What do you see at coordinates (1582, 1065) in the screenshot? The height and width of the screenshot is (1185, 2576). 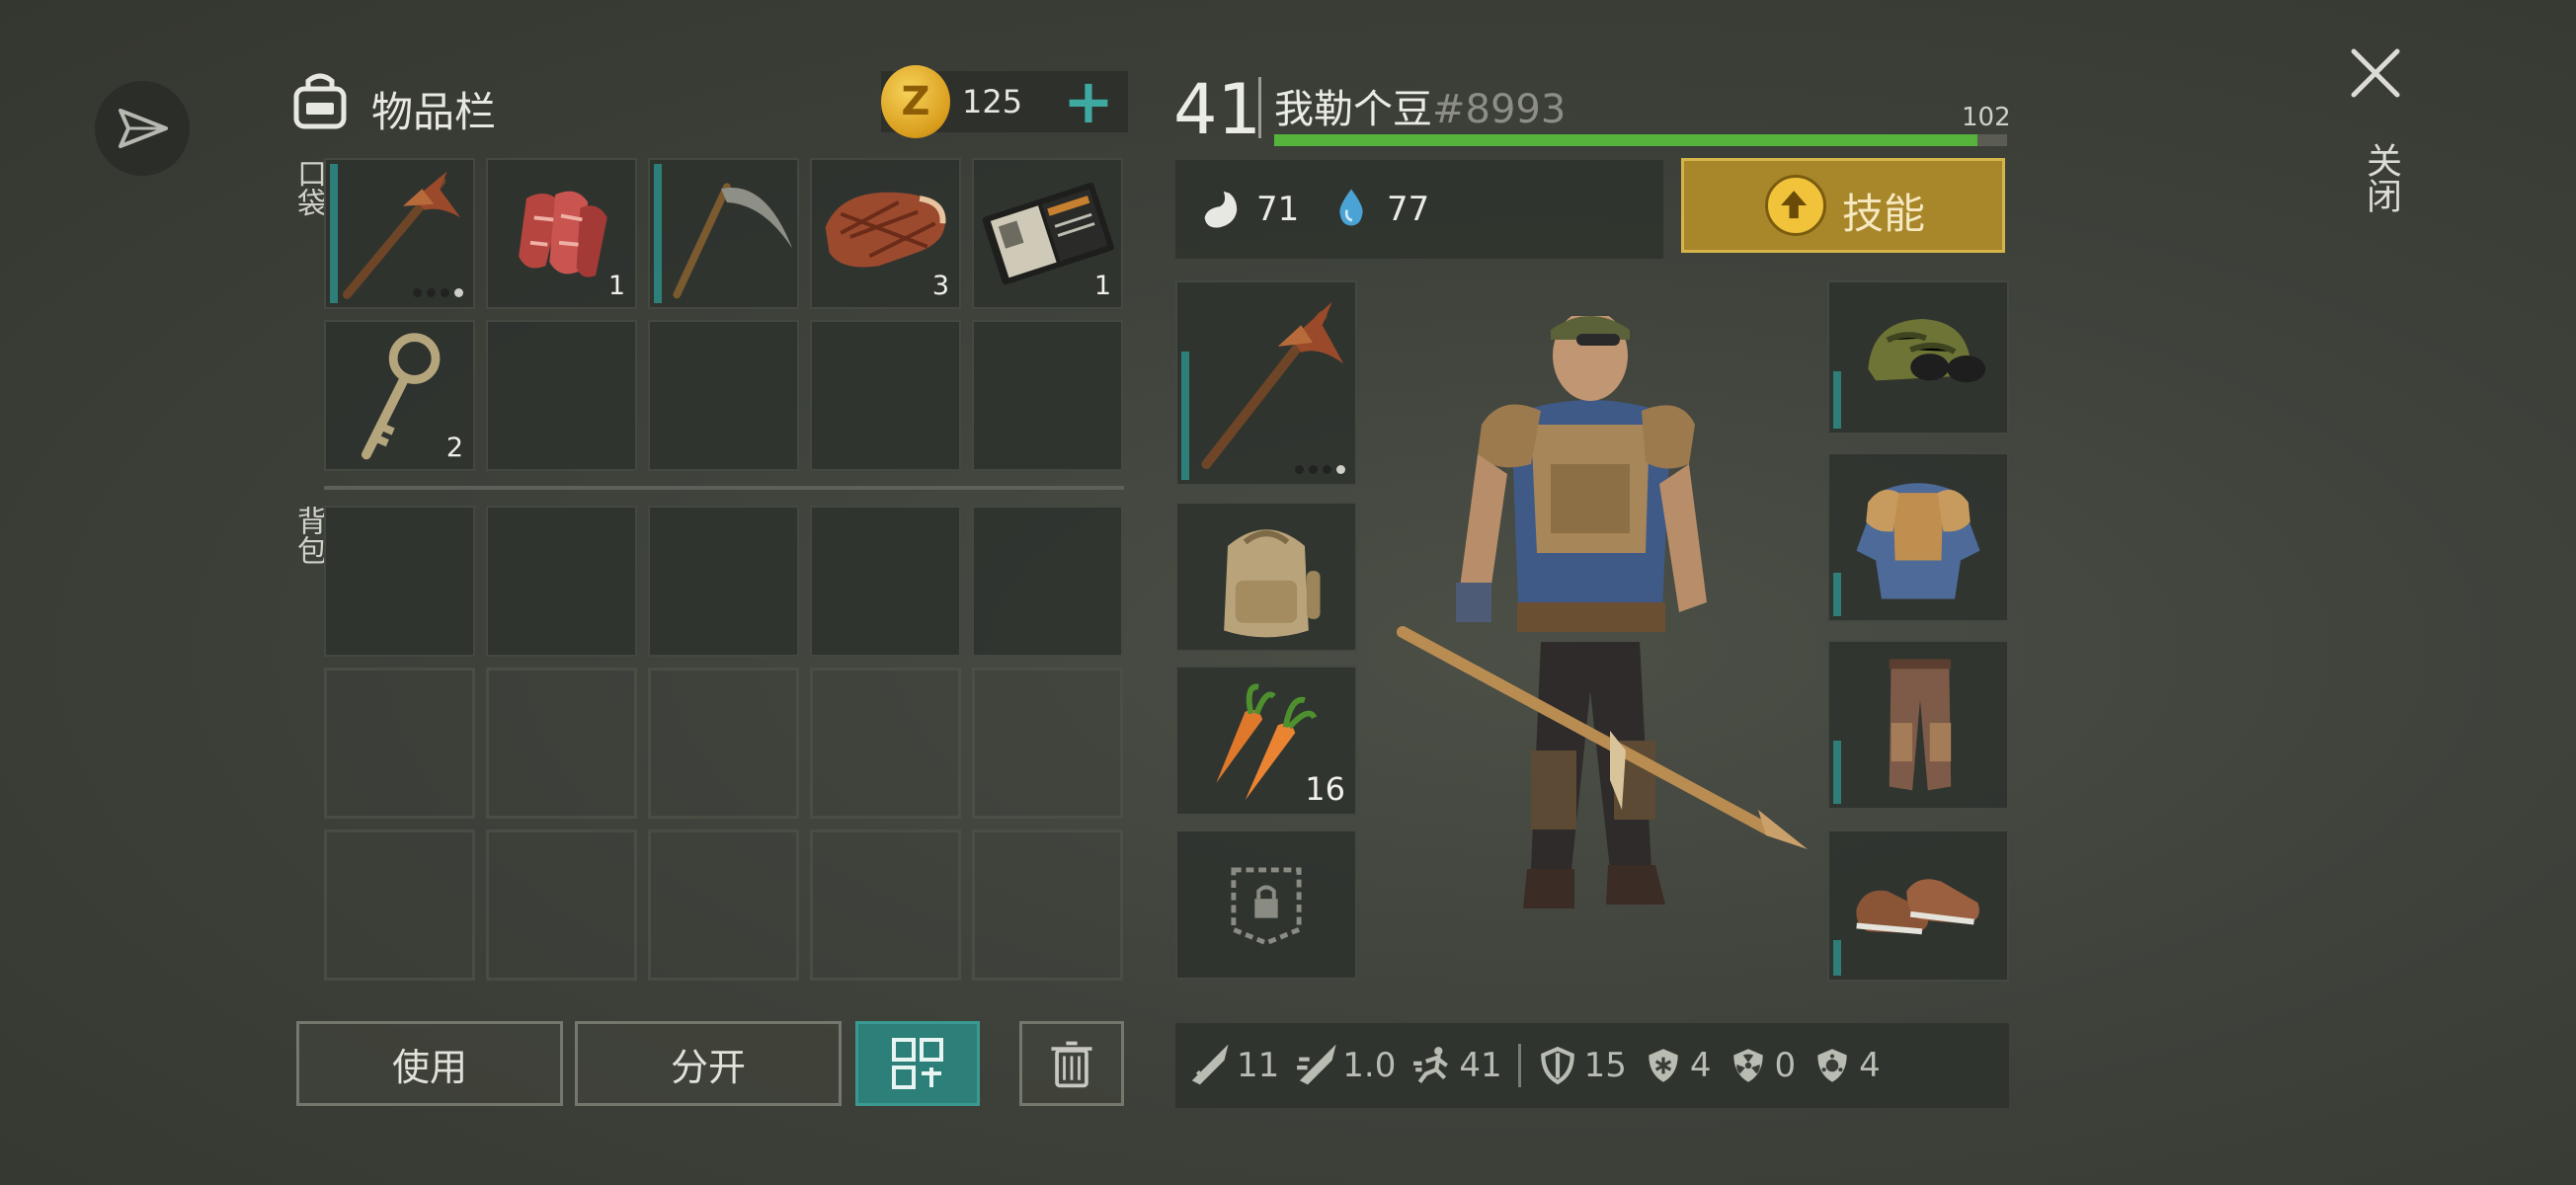 I see `stat-defense: 15` at bounding box center [1582, 1065].